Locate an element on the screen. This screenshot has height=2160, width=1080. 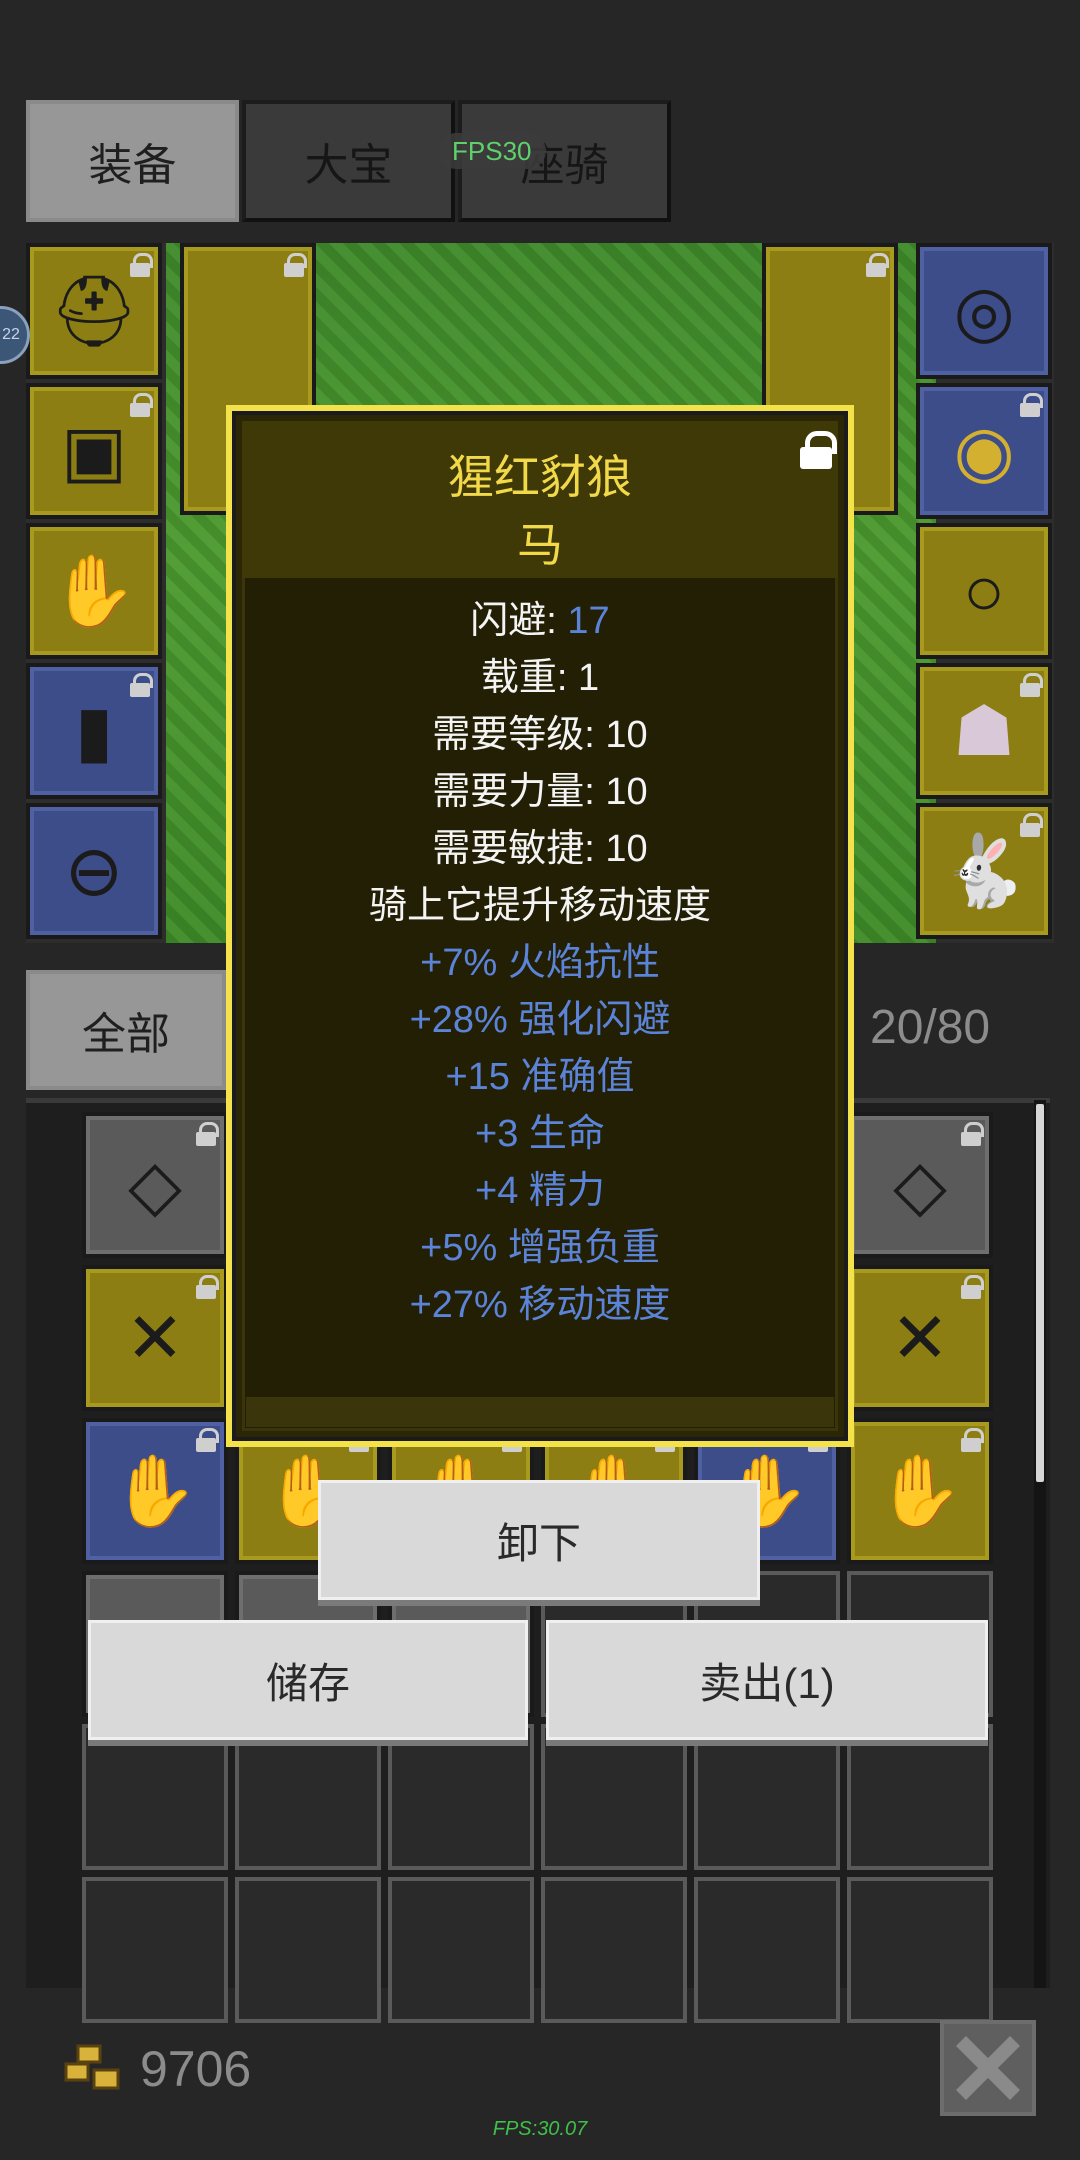
gold-amount: 9706 is located at coordinates (196, 2069).